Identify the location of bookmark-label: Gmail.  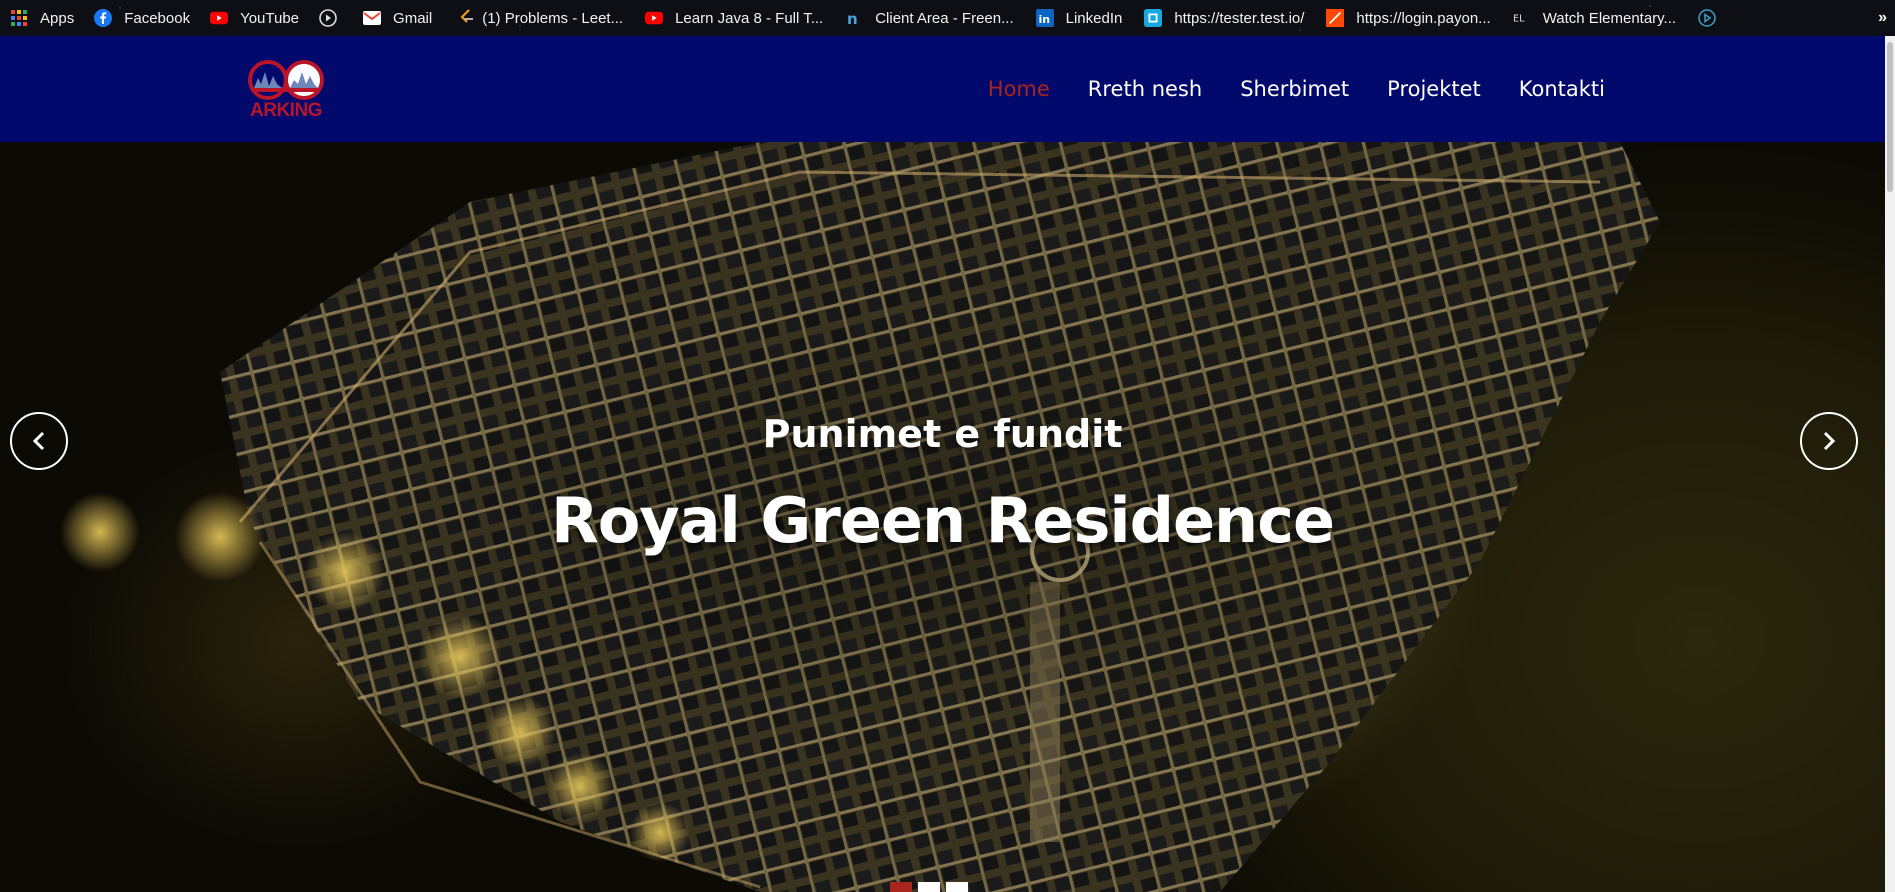
(413, 18).